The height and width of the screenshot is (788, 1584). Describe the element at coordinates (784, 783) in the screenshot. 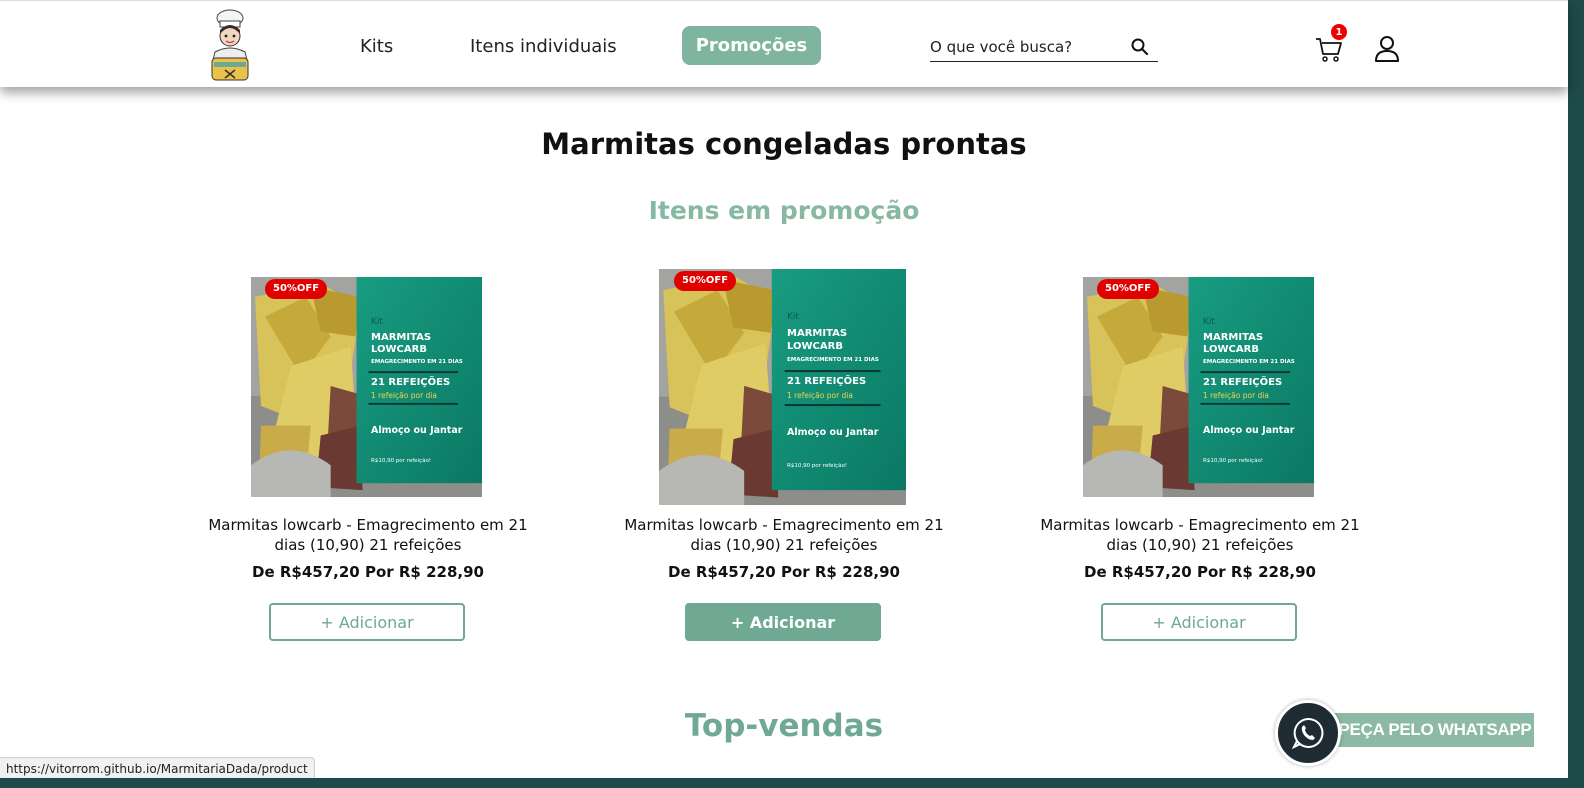

I see `window-bottom-edge` at that location.